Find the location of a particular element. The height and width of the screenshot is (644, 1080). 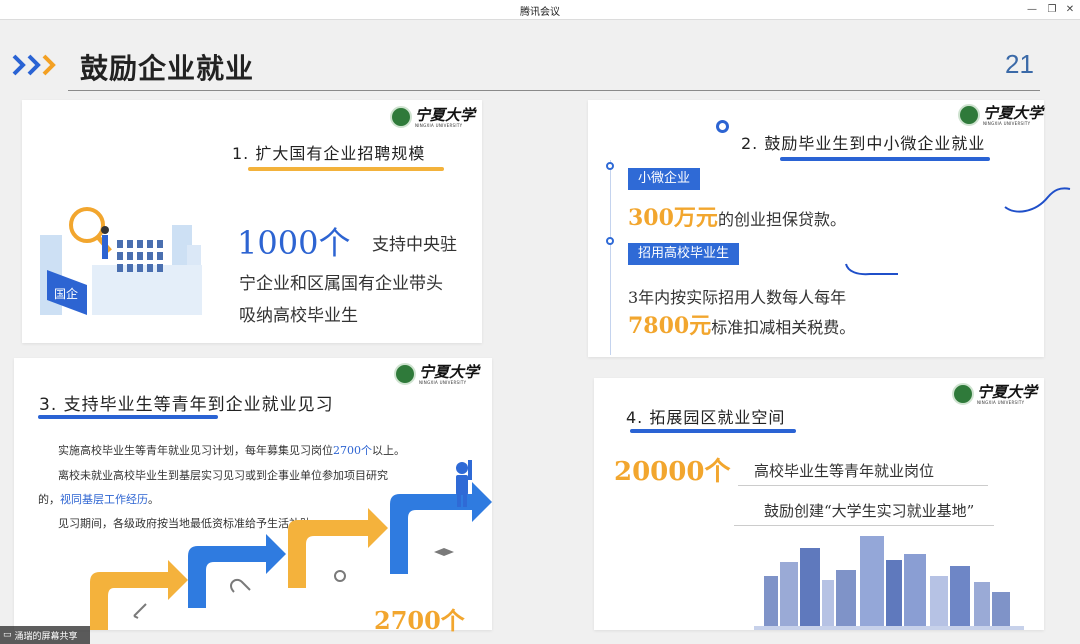

card2-row1: 300万元的创业担保贷款。 is located at coordinates (737, 216).